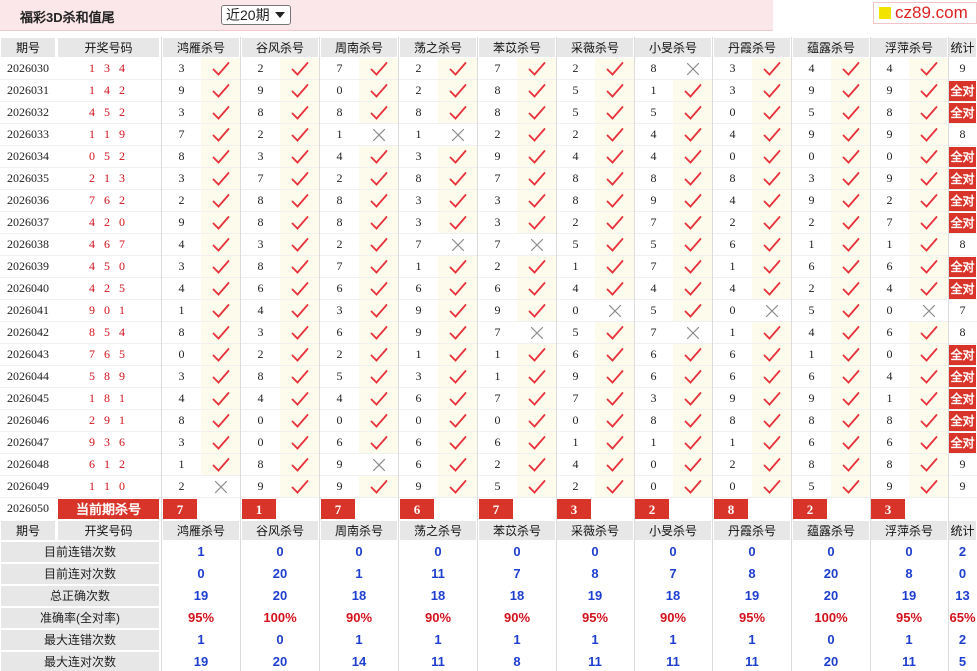 Image resolution: width=977 pixels, height=671 pixels. What do you see at coordinates (831, 530) in the screenshot?
I see `footer-header-expert-9: 蕴露杀号` at bounding box center [831, 530].